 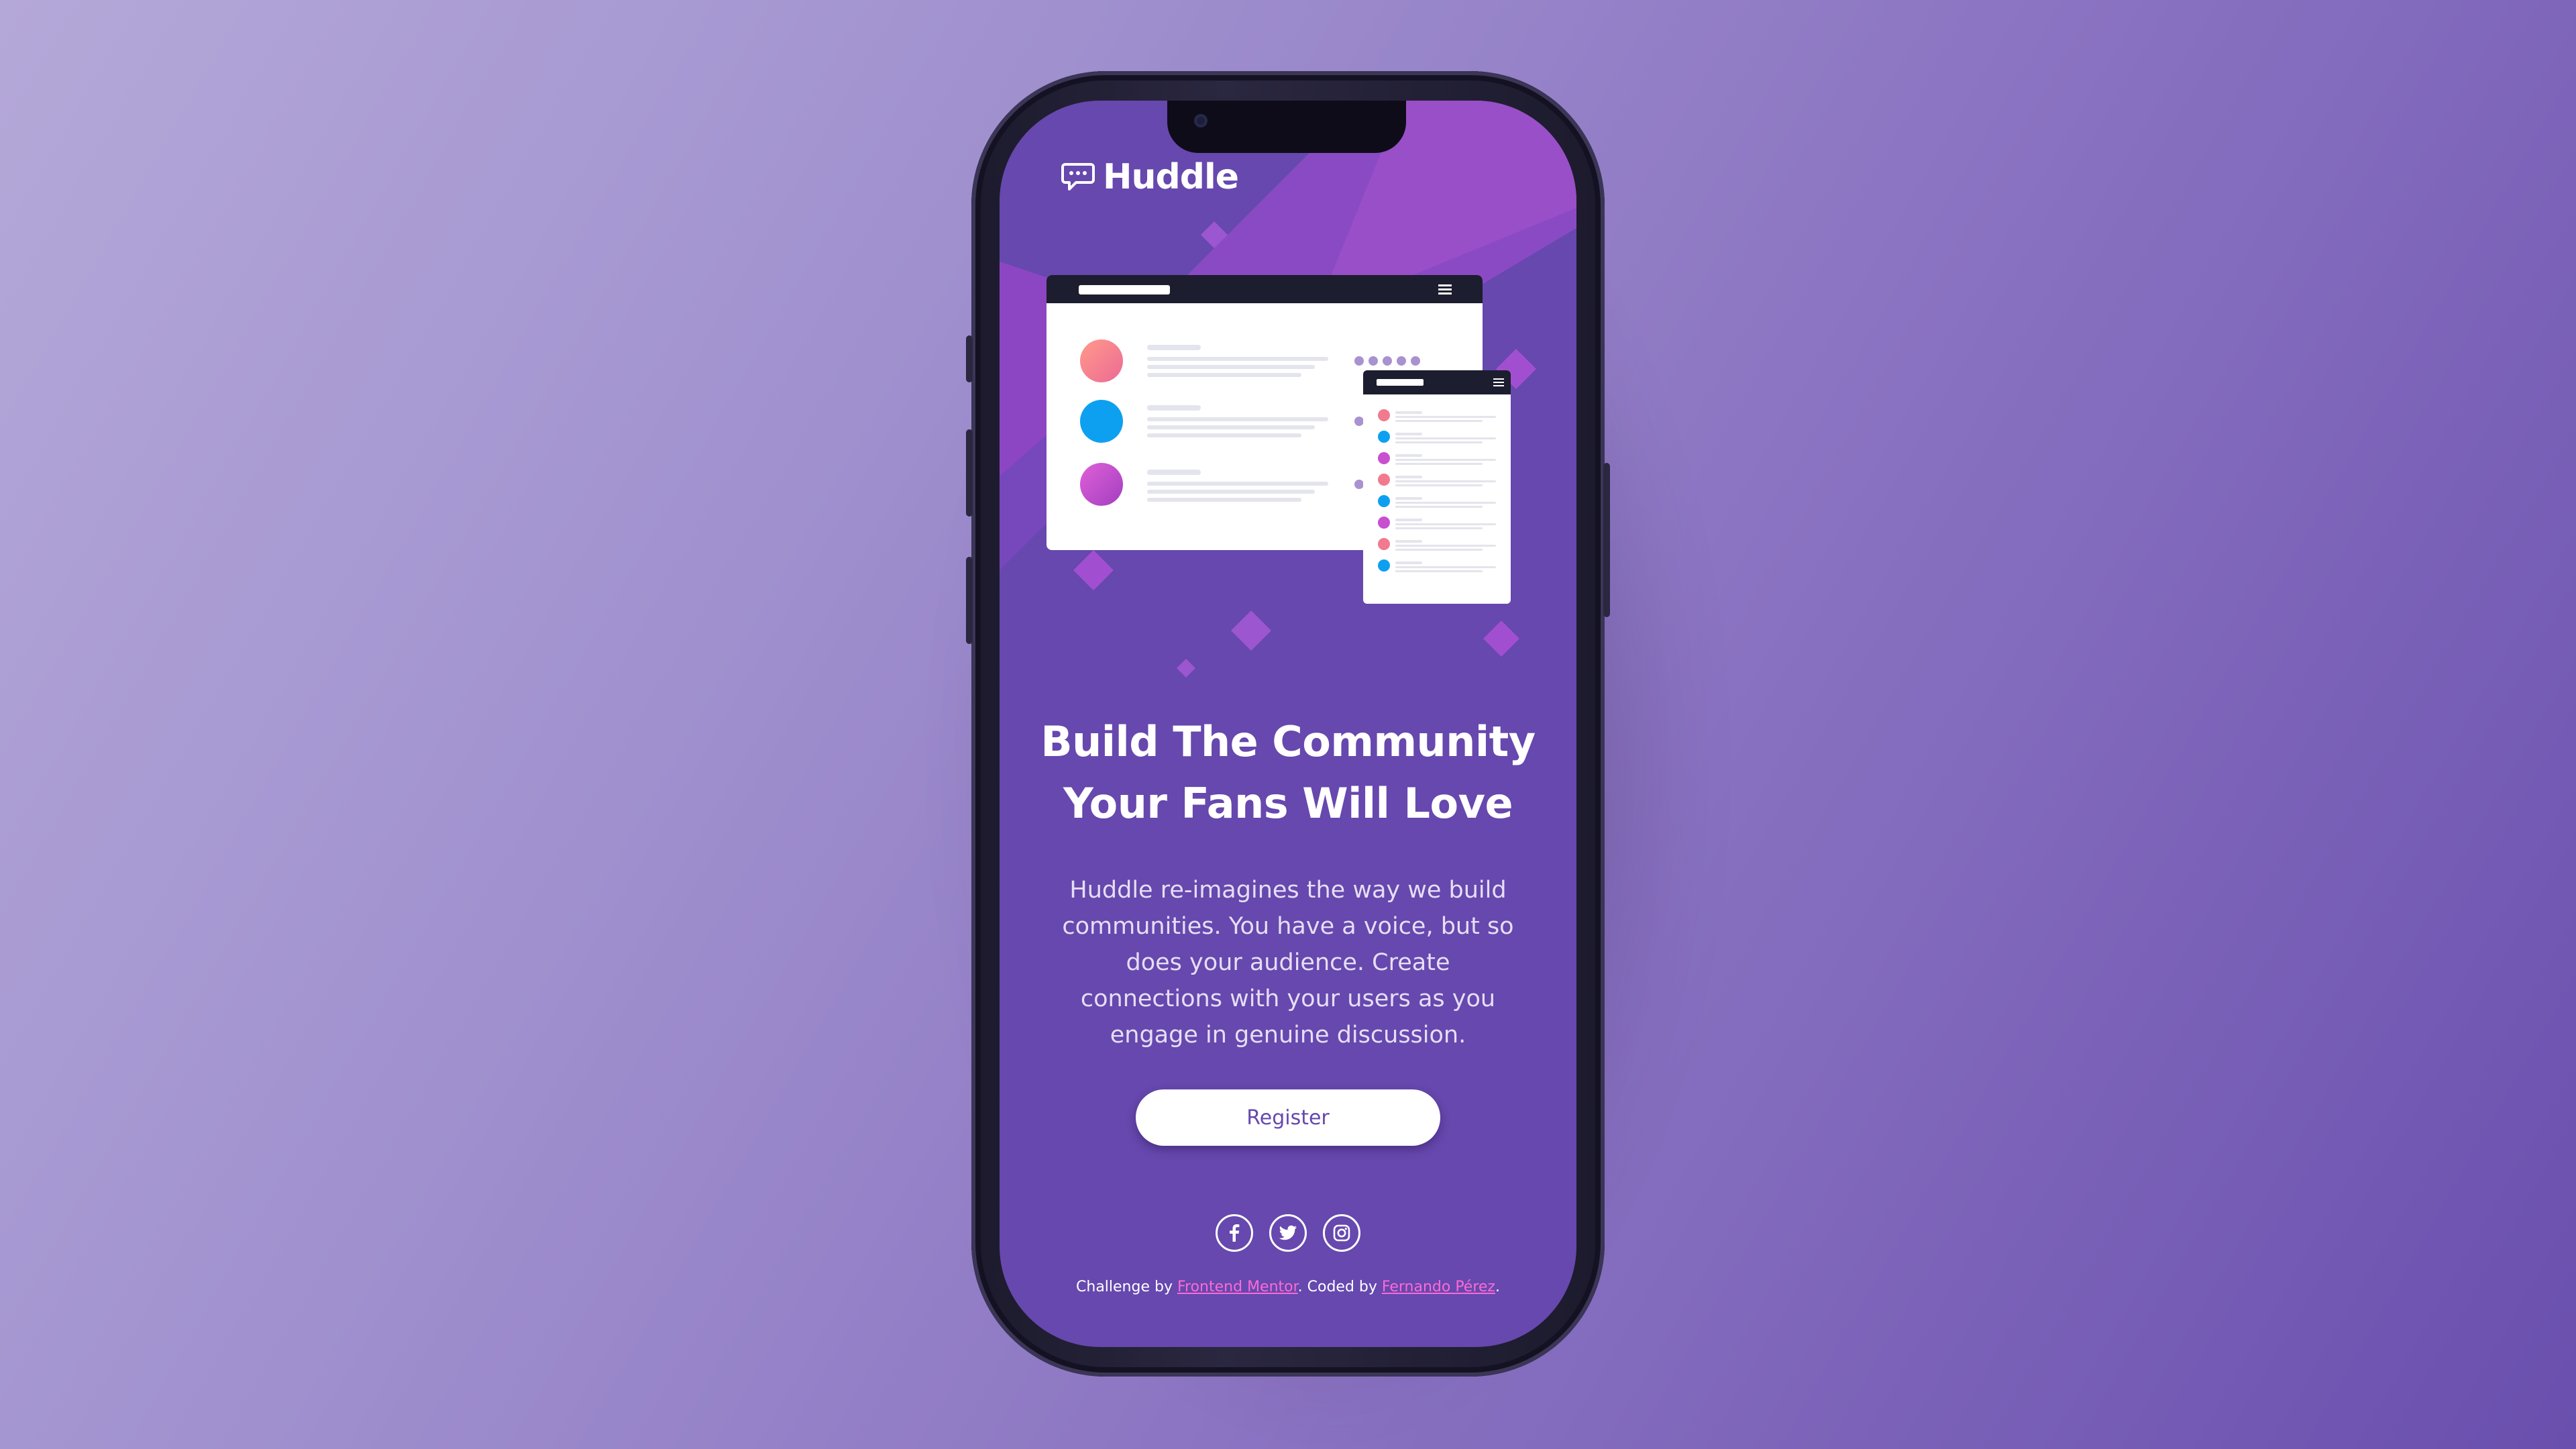 I want to click on register-button: Register, so click(x=1288, y=1117).